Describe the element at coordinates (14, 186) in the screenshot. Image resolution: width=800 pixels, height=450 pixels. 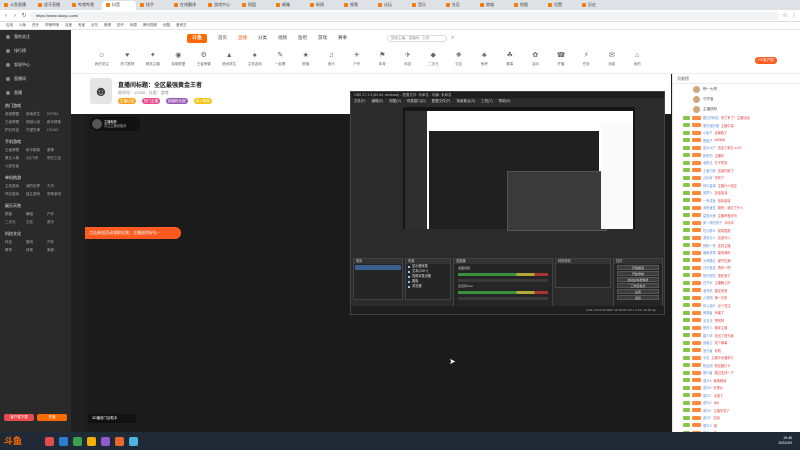
I see `sidebar-category-link: 主机游戏` at that location.